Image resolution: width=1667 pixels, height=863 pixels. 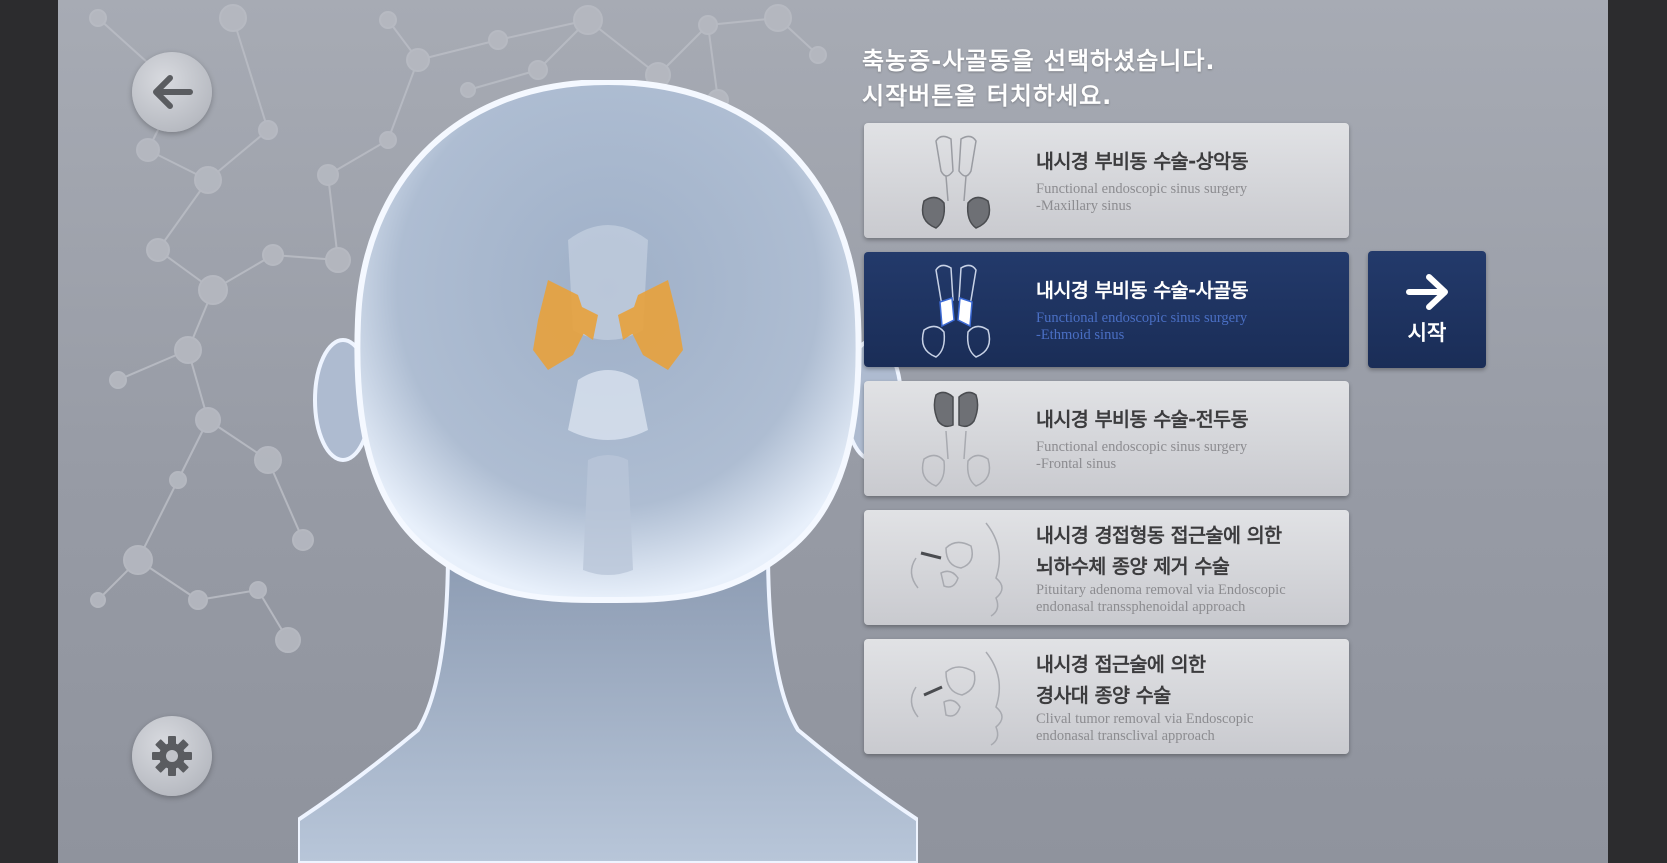 I want to click on ethmoid-sinus-icon, so click(x=956, y=311).